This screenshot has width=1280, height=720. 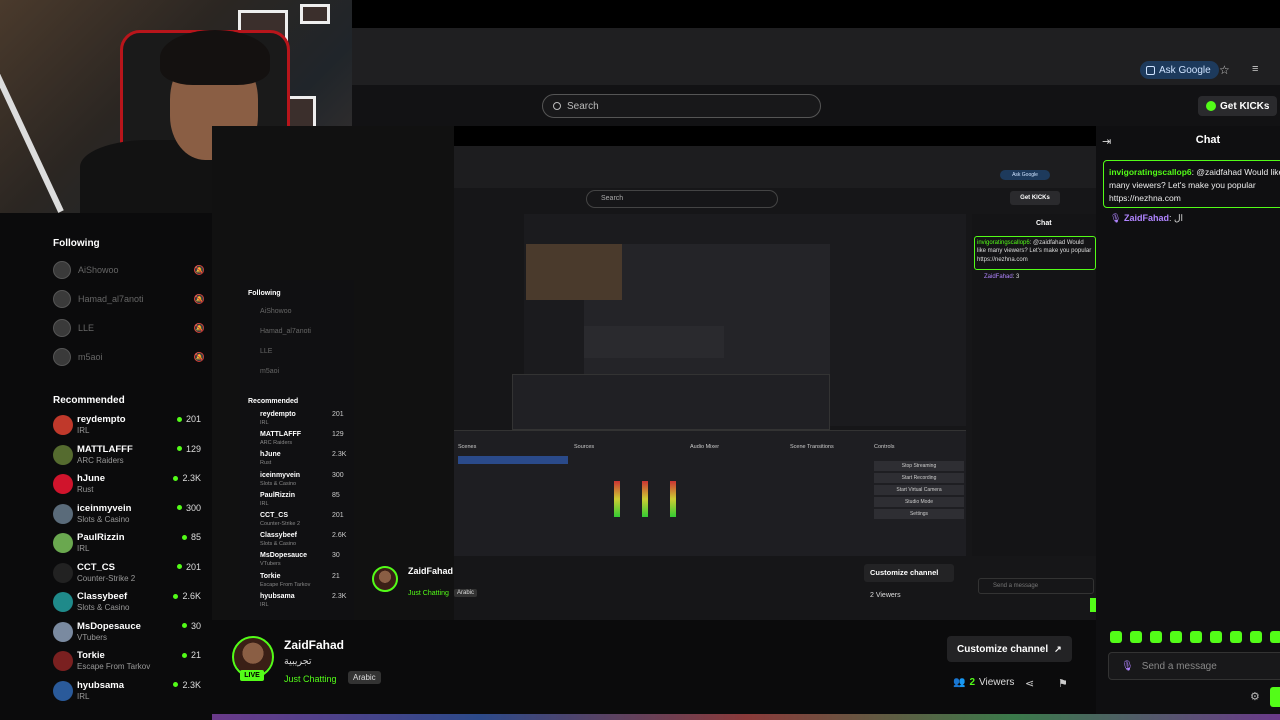 I want to click on streamer-name: ZaidFahad, so click(x=314, y=645).